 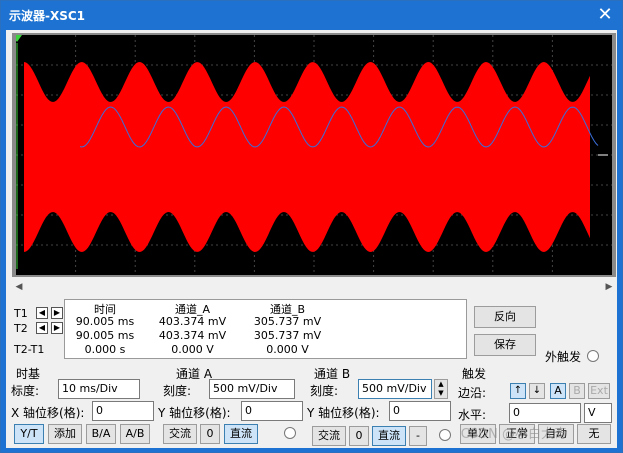 What do you see at coordinates (594, 434) in the screenshot?
I see `trigger-none-button: 无` at bounding box center [594, 434].